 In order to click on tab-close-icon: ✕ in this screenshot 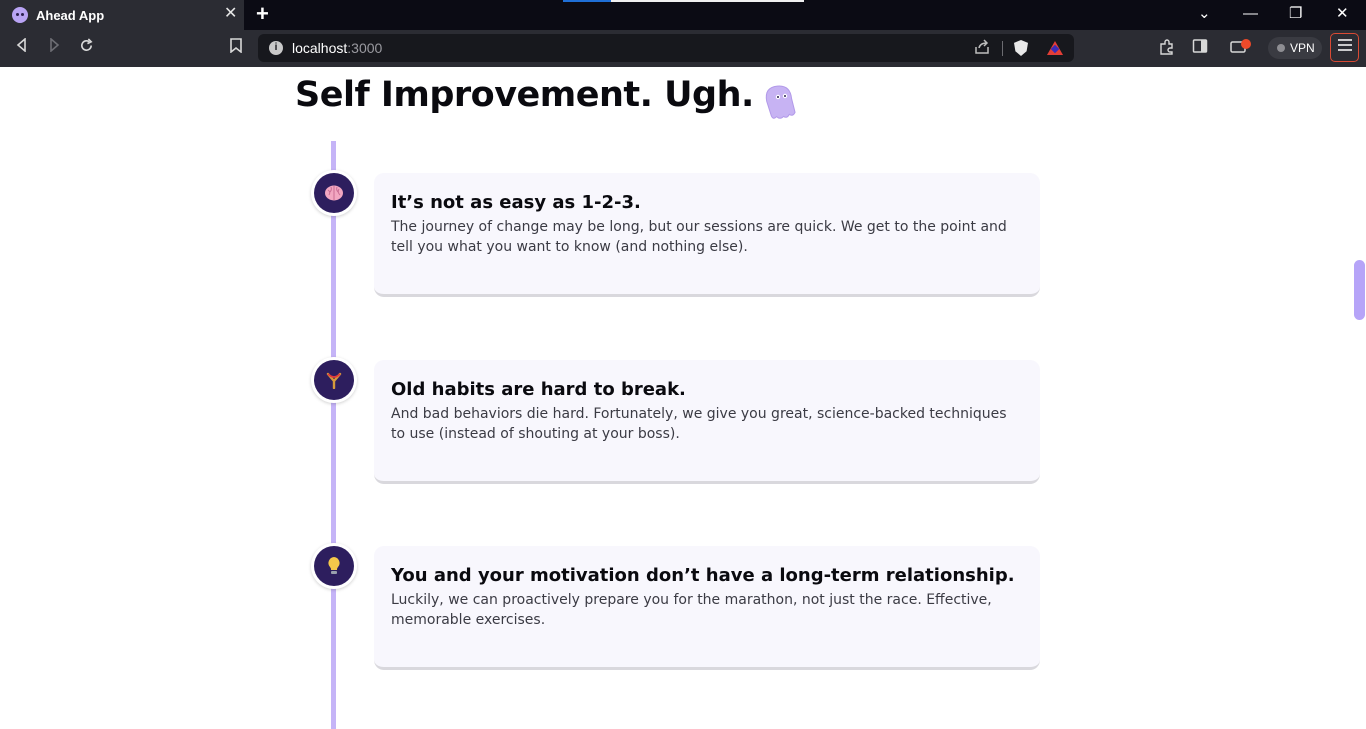, I will do `click(230, 14)`.